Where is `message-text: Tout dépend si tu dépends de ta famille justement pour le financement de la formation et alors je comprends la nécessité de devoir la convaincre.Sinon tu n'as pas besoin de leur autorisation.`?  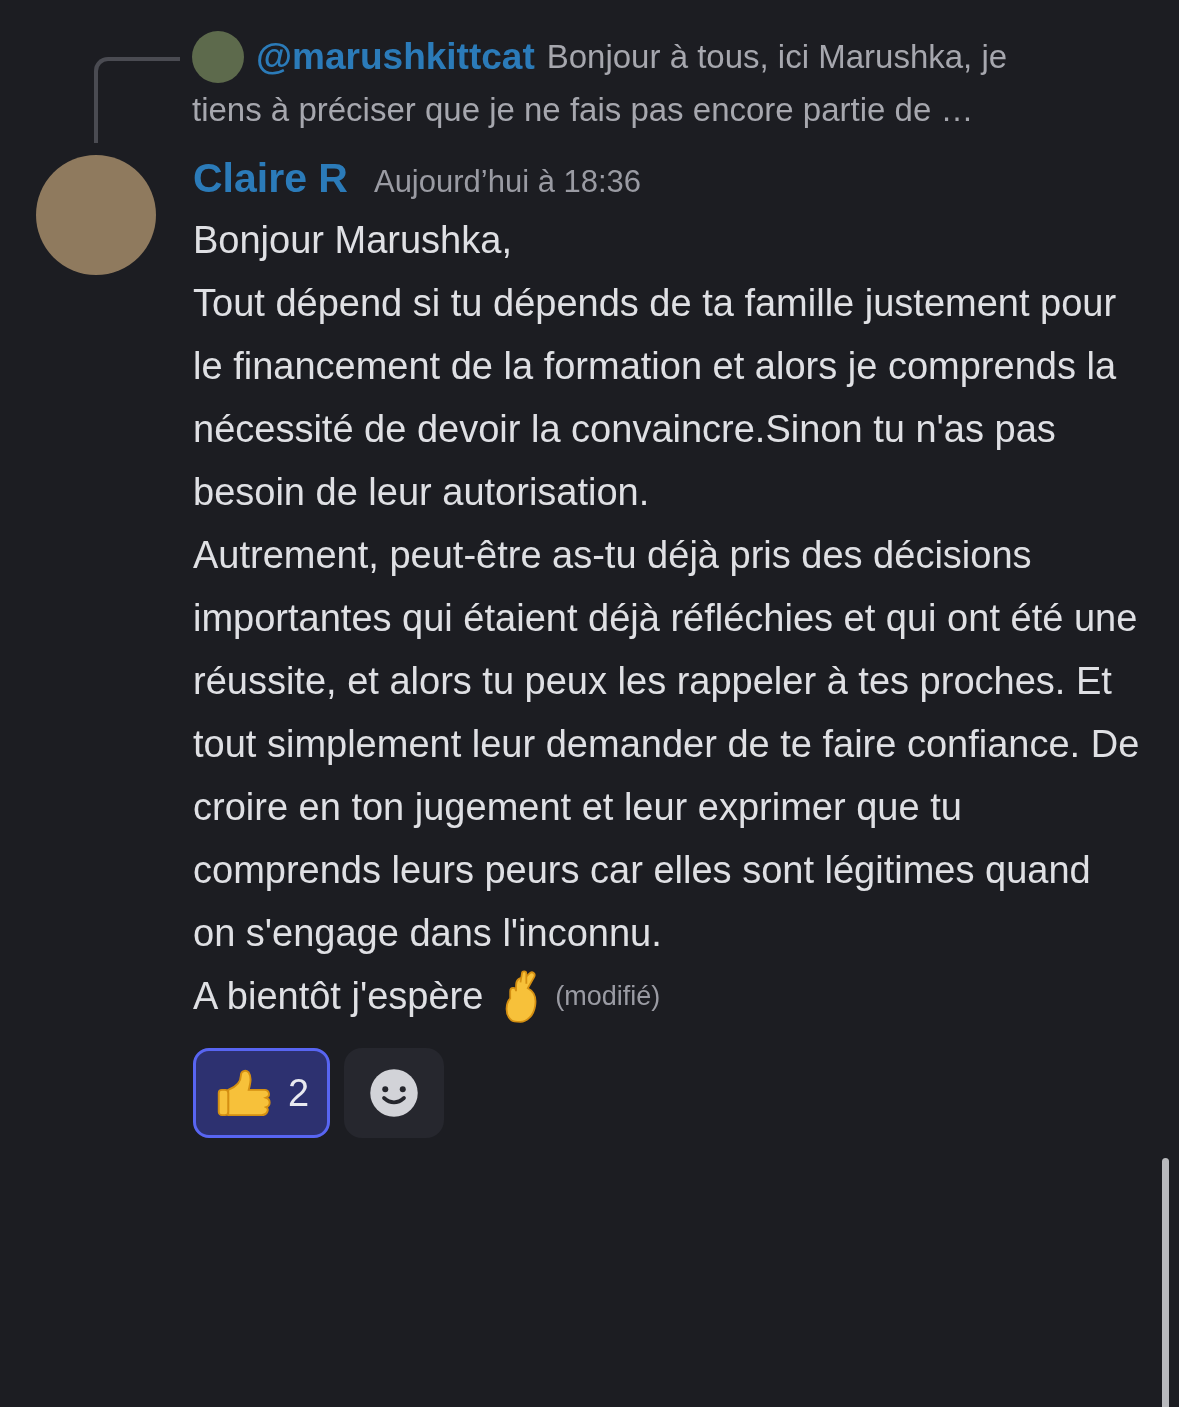
message-text: Tout dépend si tu dépends de ta famille justement pour le financement de la formation et alors je comprends la nécessité de devoir la convaincre.Sinon tu n'as pas besoin de leur autorisation. is located at coordinates (655, 398).